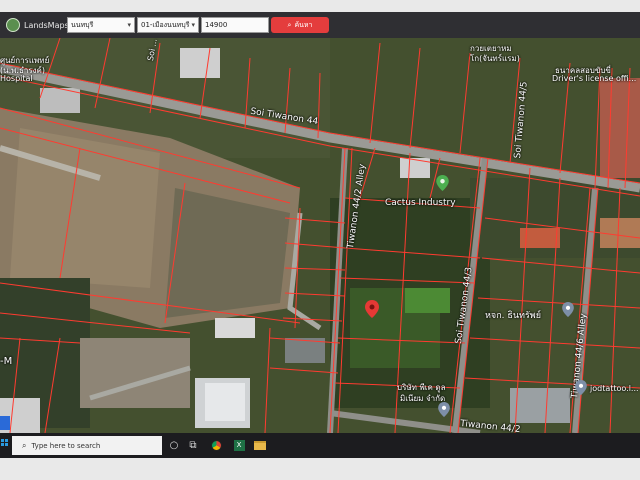 The height and width of the screenshot is (480, 640). I want to click on taskbar: ⌕ Type here to search ○ ⧉ X, so click(320, 445).